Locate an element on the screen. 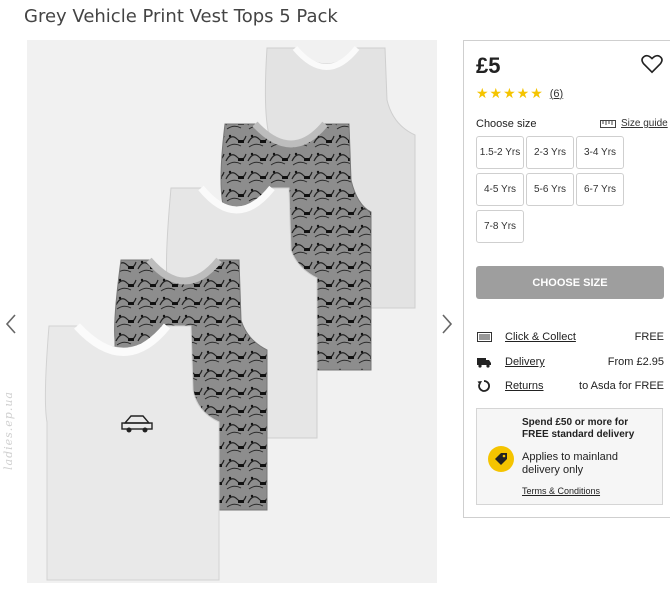 The image size is (670, 594). store-icon is located at coordinates (484, 337).